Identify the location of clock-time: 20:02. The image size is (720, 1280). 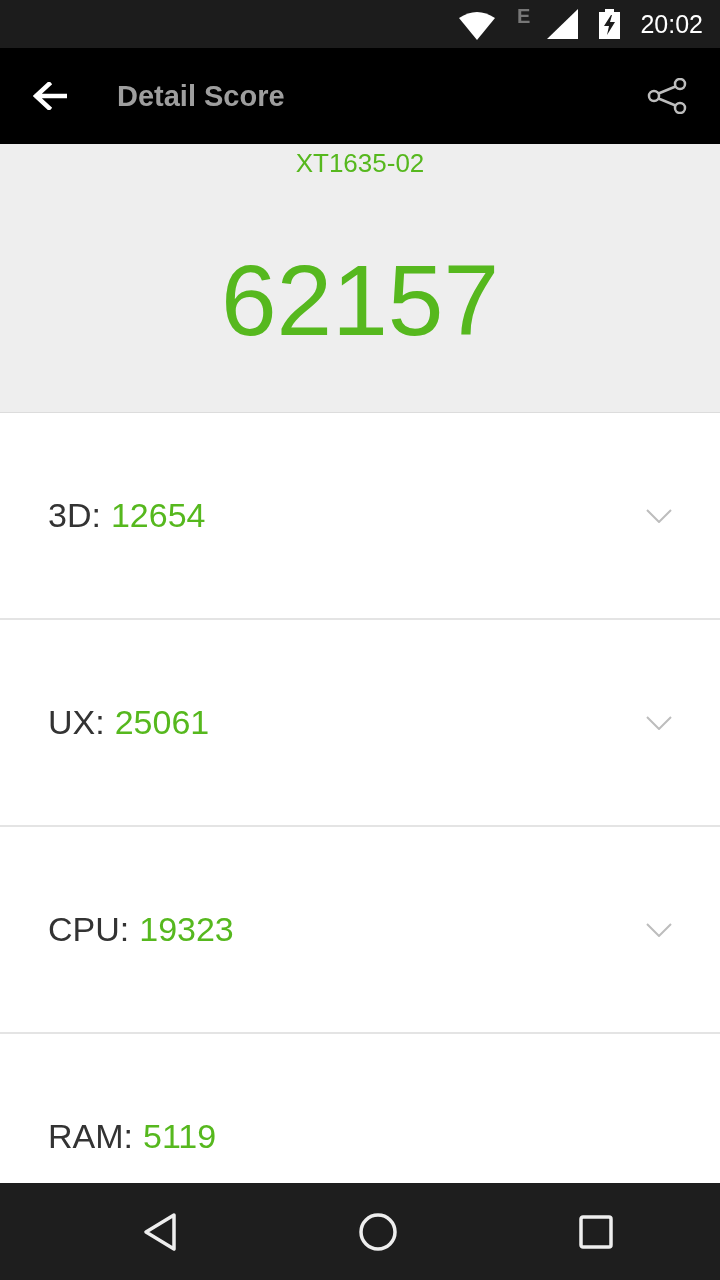
(671, 24).